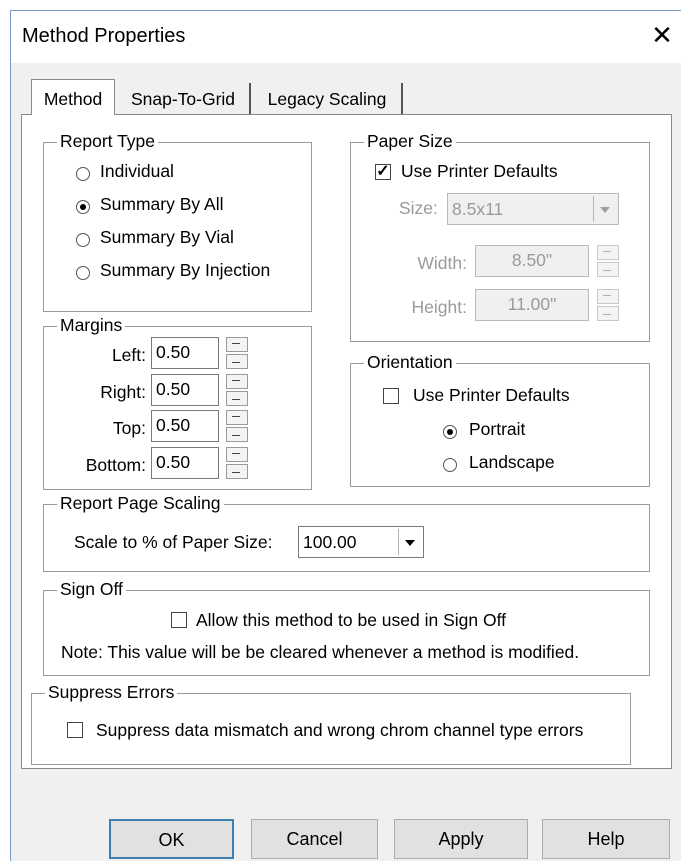 The height and width of the screenshot is (861, 681). Describe the element at coordinates (185, 270) in the screenshot. I see `radio-summary-by-injection-label: Summary By Injection` at that location.